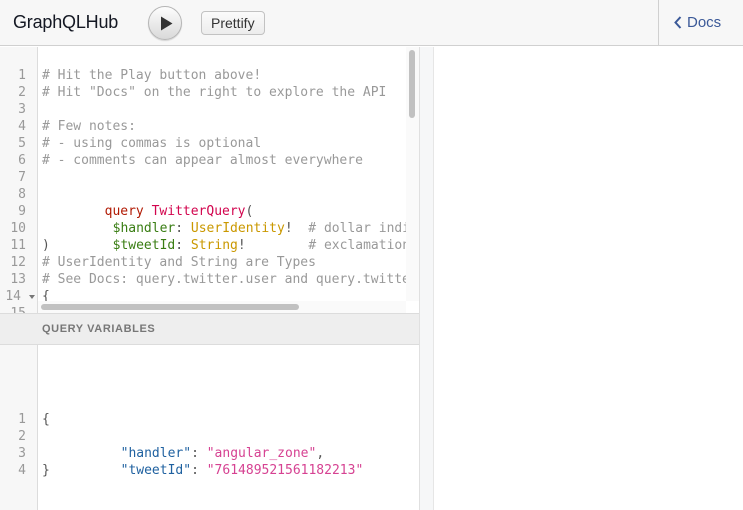 This screenshot has height=510, width=743. Describe the element at coordinates (191, 444) in the screenshot. I see `code-line: "handler": "angular_zone",` at that location.